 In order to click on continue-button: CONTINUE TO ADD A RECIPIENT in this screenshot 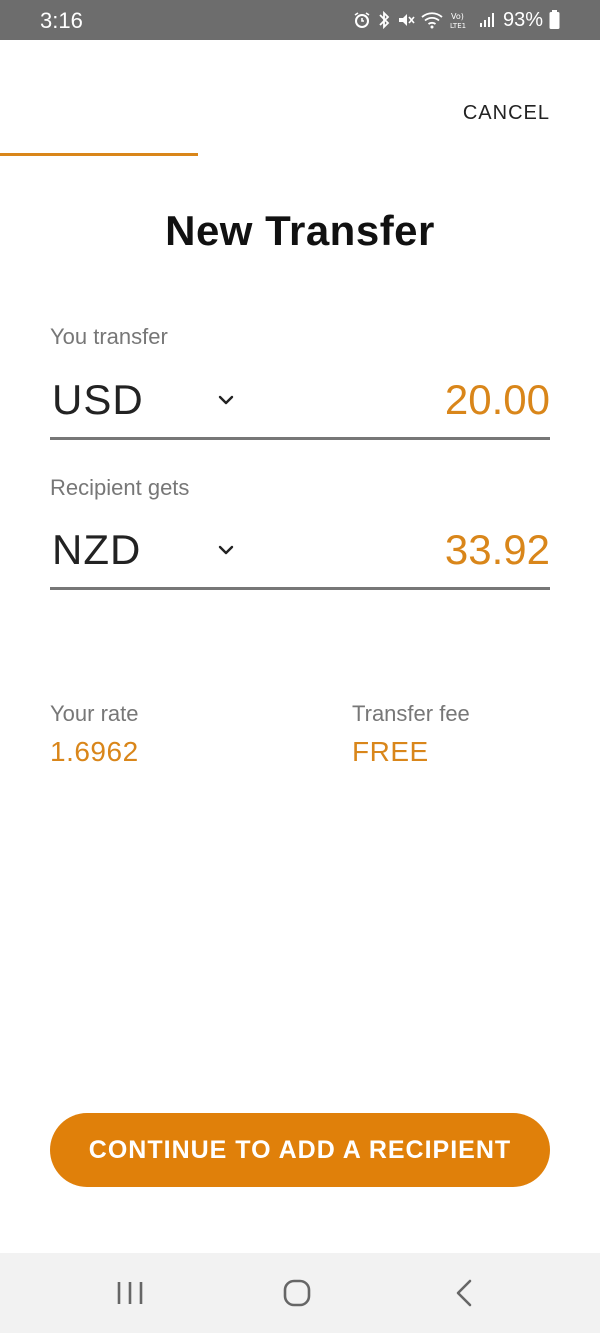, I will do `click(300, 1150)`.